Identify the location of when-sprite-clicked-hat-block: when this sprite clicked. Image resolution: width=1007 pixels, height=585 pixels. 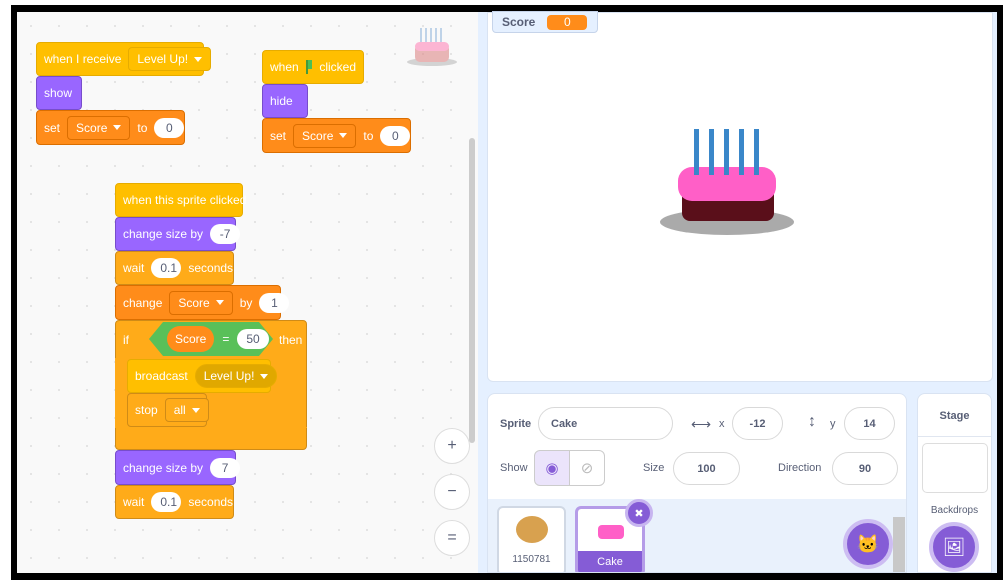
(181, 194).